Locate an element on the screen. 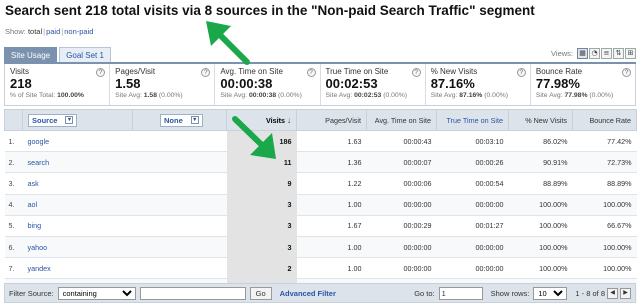 The image size is (640, 304). row-bounce-rate: 66.67% is located at coordinates (604, 226).